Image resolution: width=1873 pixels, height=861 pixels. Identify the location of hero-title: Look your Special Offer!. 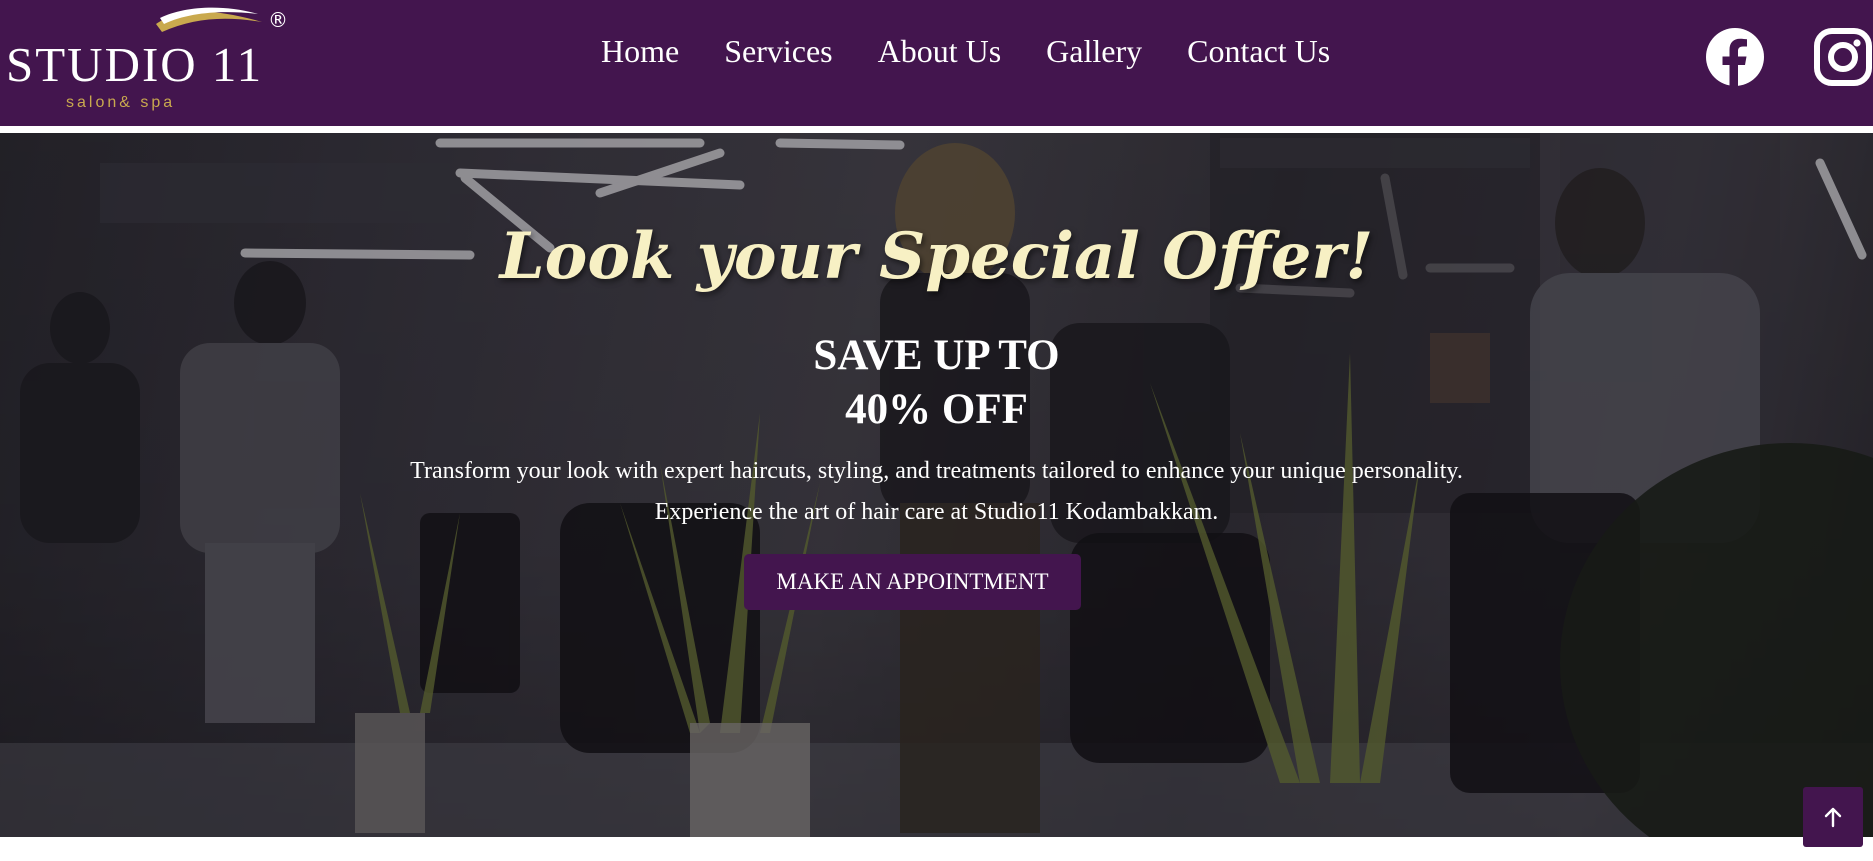
(936, 256).